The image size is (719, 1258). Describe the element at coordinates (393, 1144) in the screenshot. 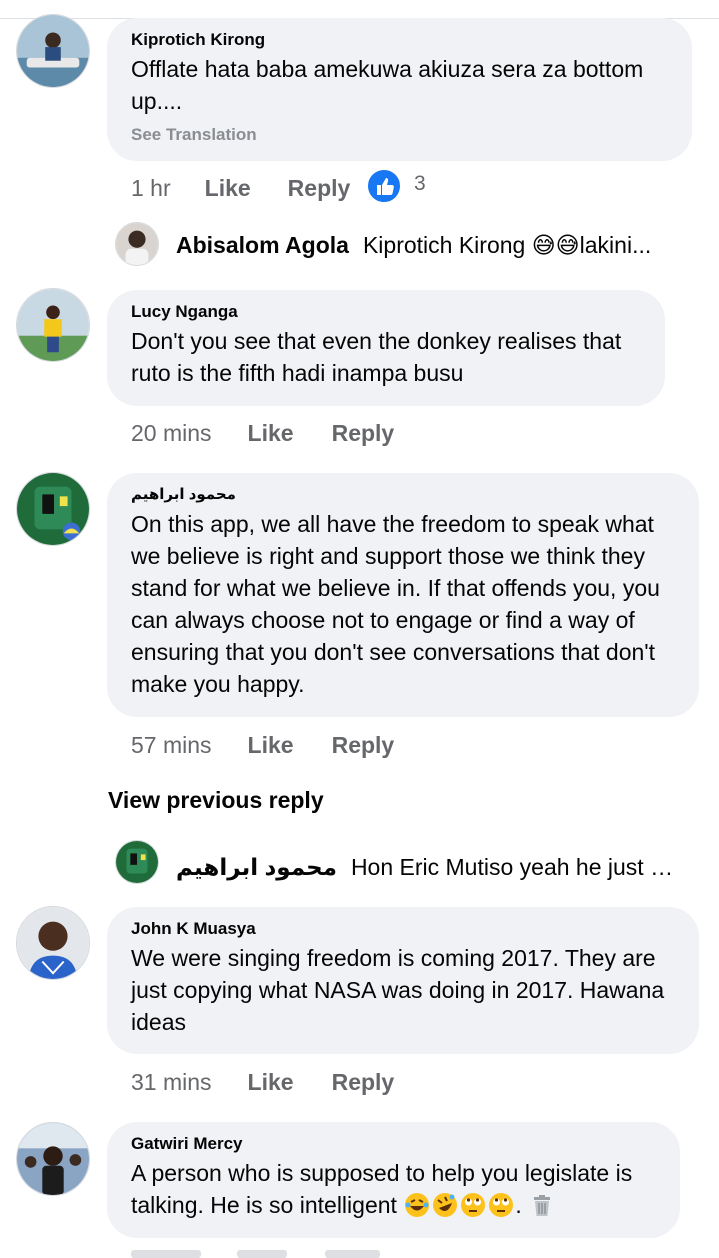

I see `comment-author: Gatwiri Mercy` at that location.